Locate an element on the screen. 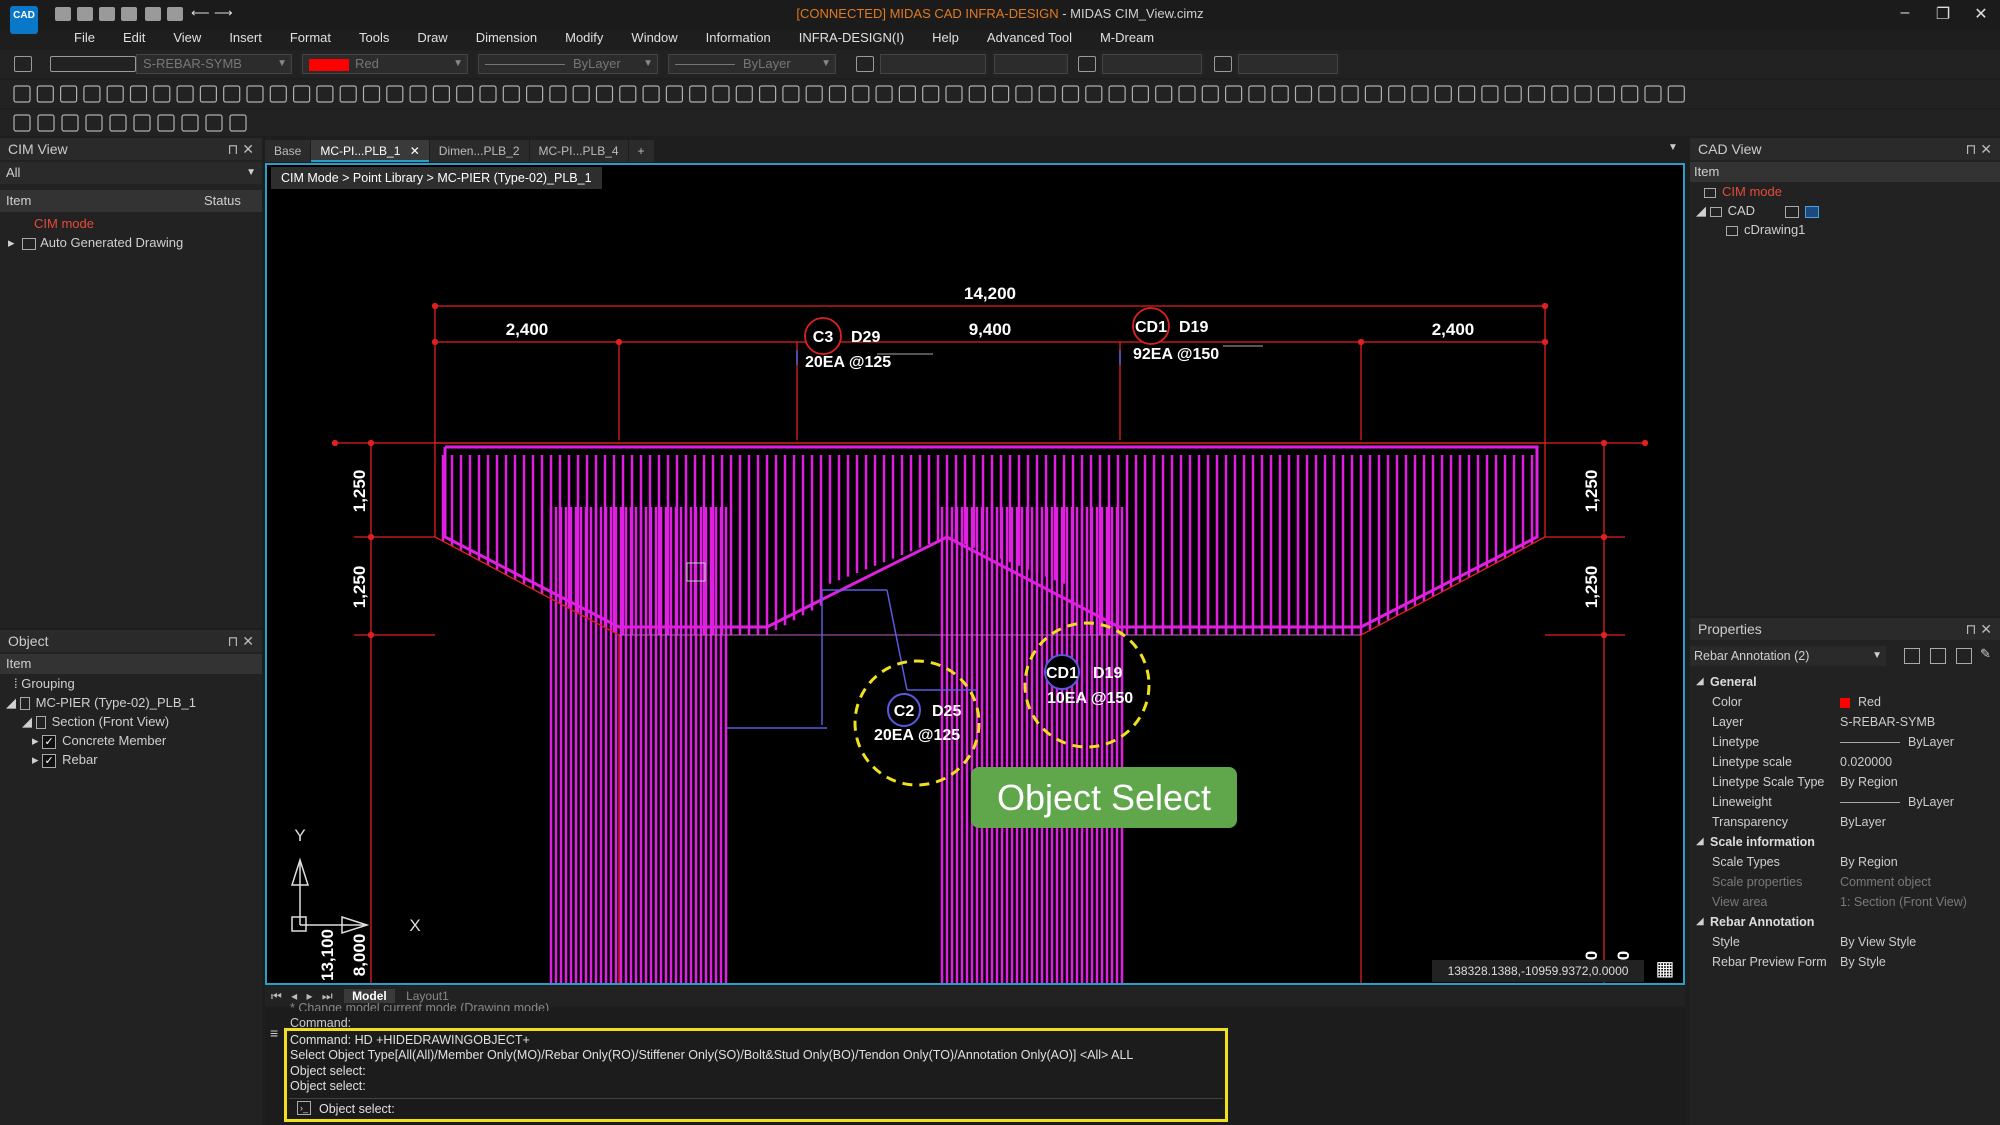 Image resolution: width=2000 pixels, height=1125 pixels. nav-first-icon: ⏮ is located at coordinates (276, 996).